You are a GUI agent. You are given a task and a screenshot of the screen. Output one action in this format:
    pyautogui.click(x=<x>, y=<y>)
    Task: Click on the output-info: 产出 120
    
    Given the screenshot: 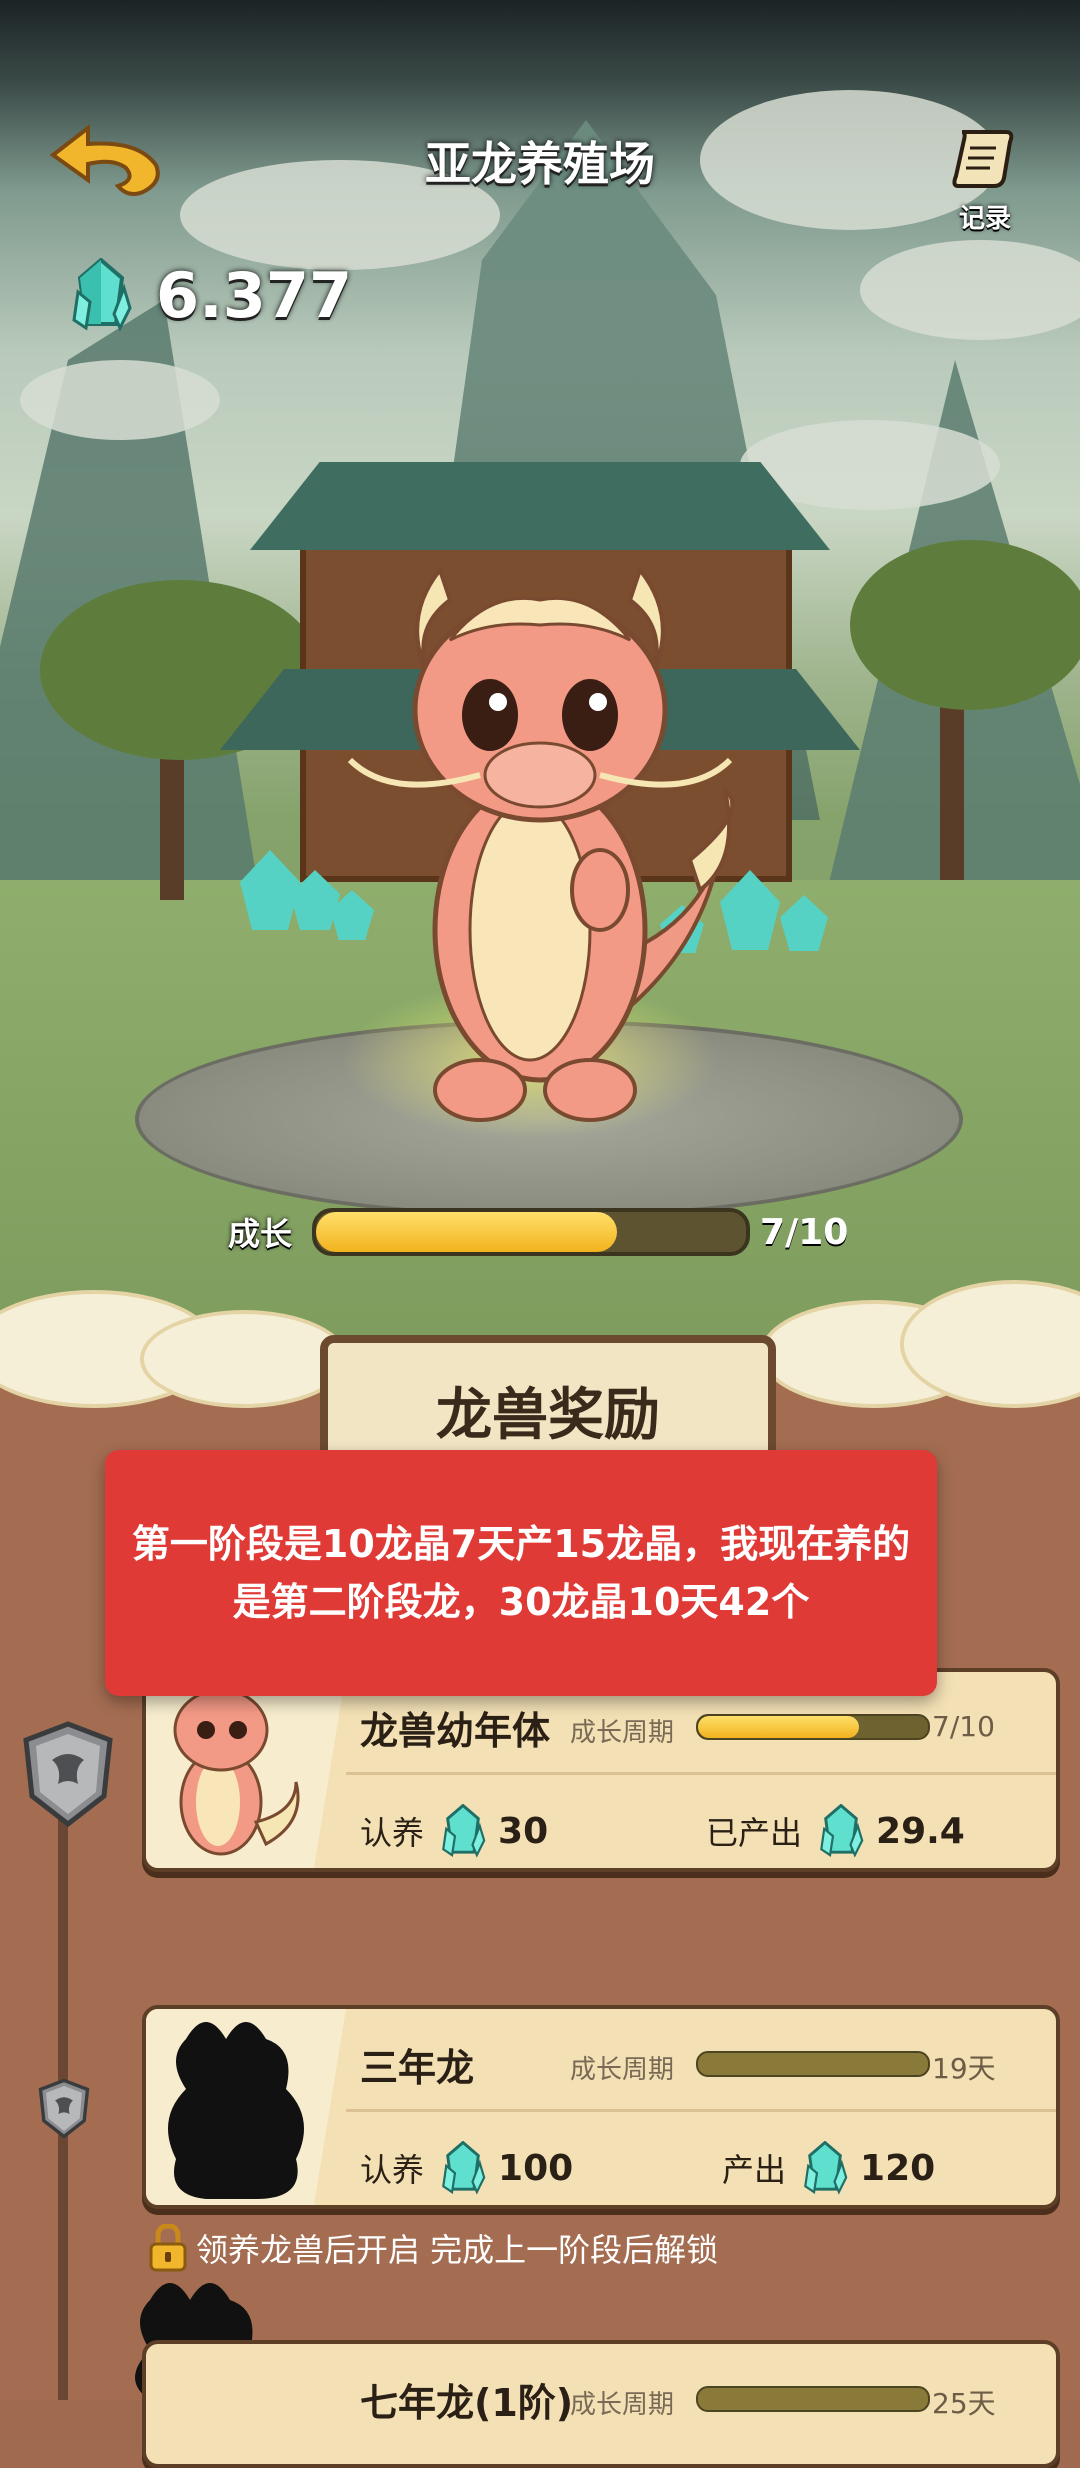 What is the action you would take?
    pyautogui.click(x=828, y=2168)
    